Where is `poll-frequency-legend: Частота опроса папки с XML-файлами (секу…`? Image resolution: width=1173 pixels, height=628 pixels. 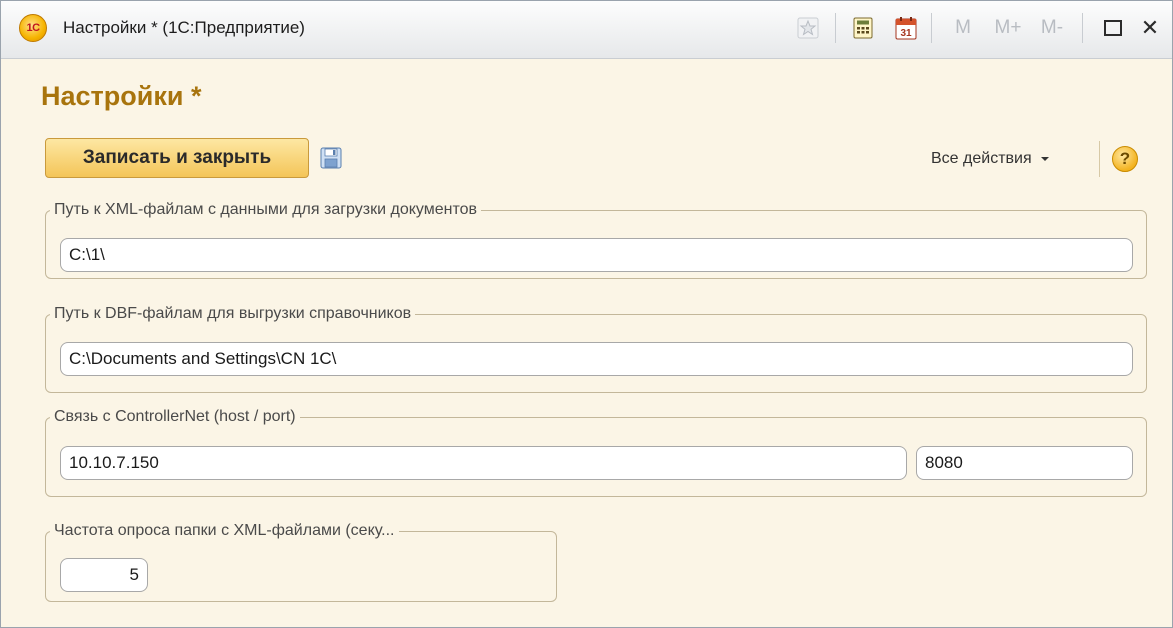
poll-frequency-legend: Частота опроса папки с XML-файлами (секу… is located at coordinates (224, 530).